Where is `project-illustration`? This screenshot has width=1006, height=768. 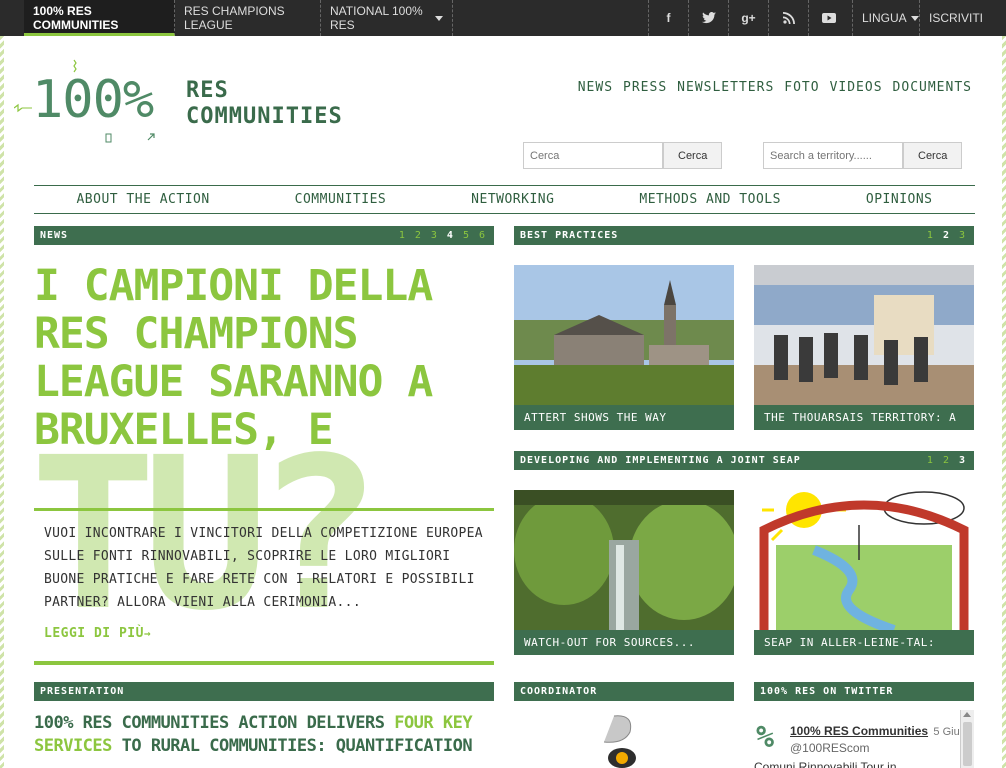 project-illustration is located at coordinates (864, 560).